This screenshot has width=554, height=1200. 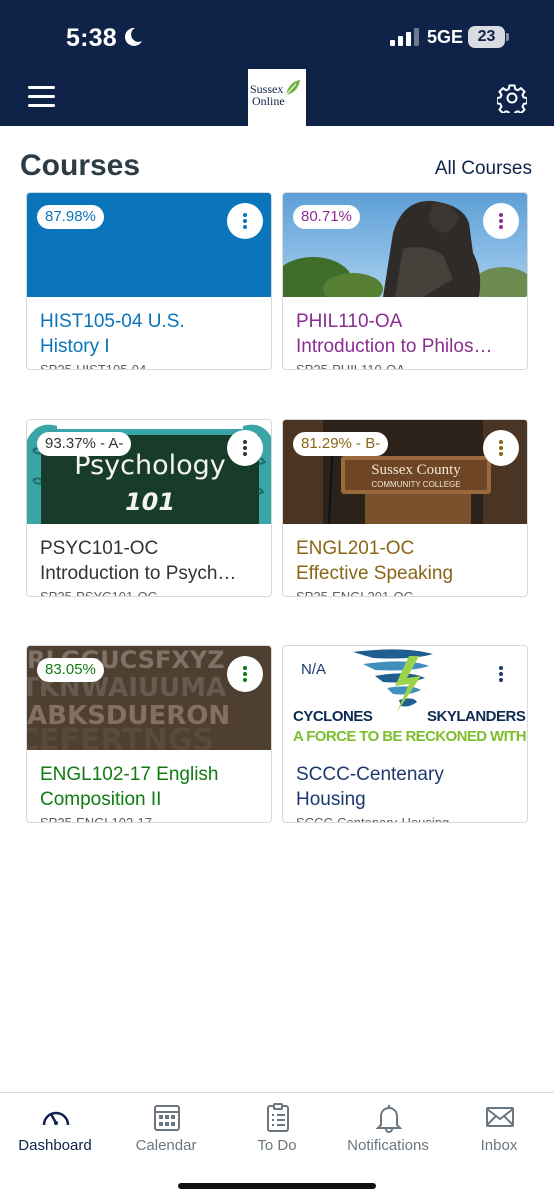 I want to click on all-courses-link: All Courses, so click(x=483, y=169).